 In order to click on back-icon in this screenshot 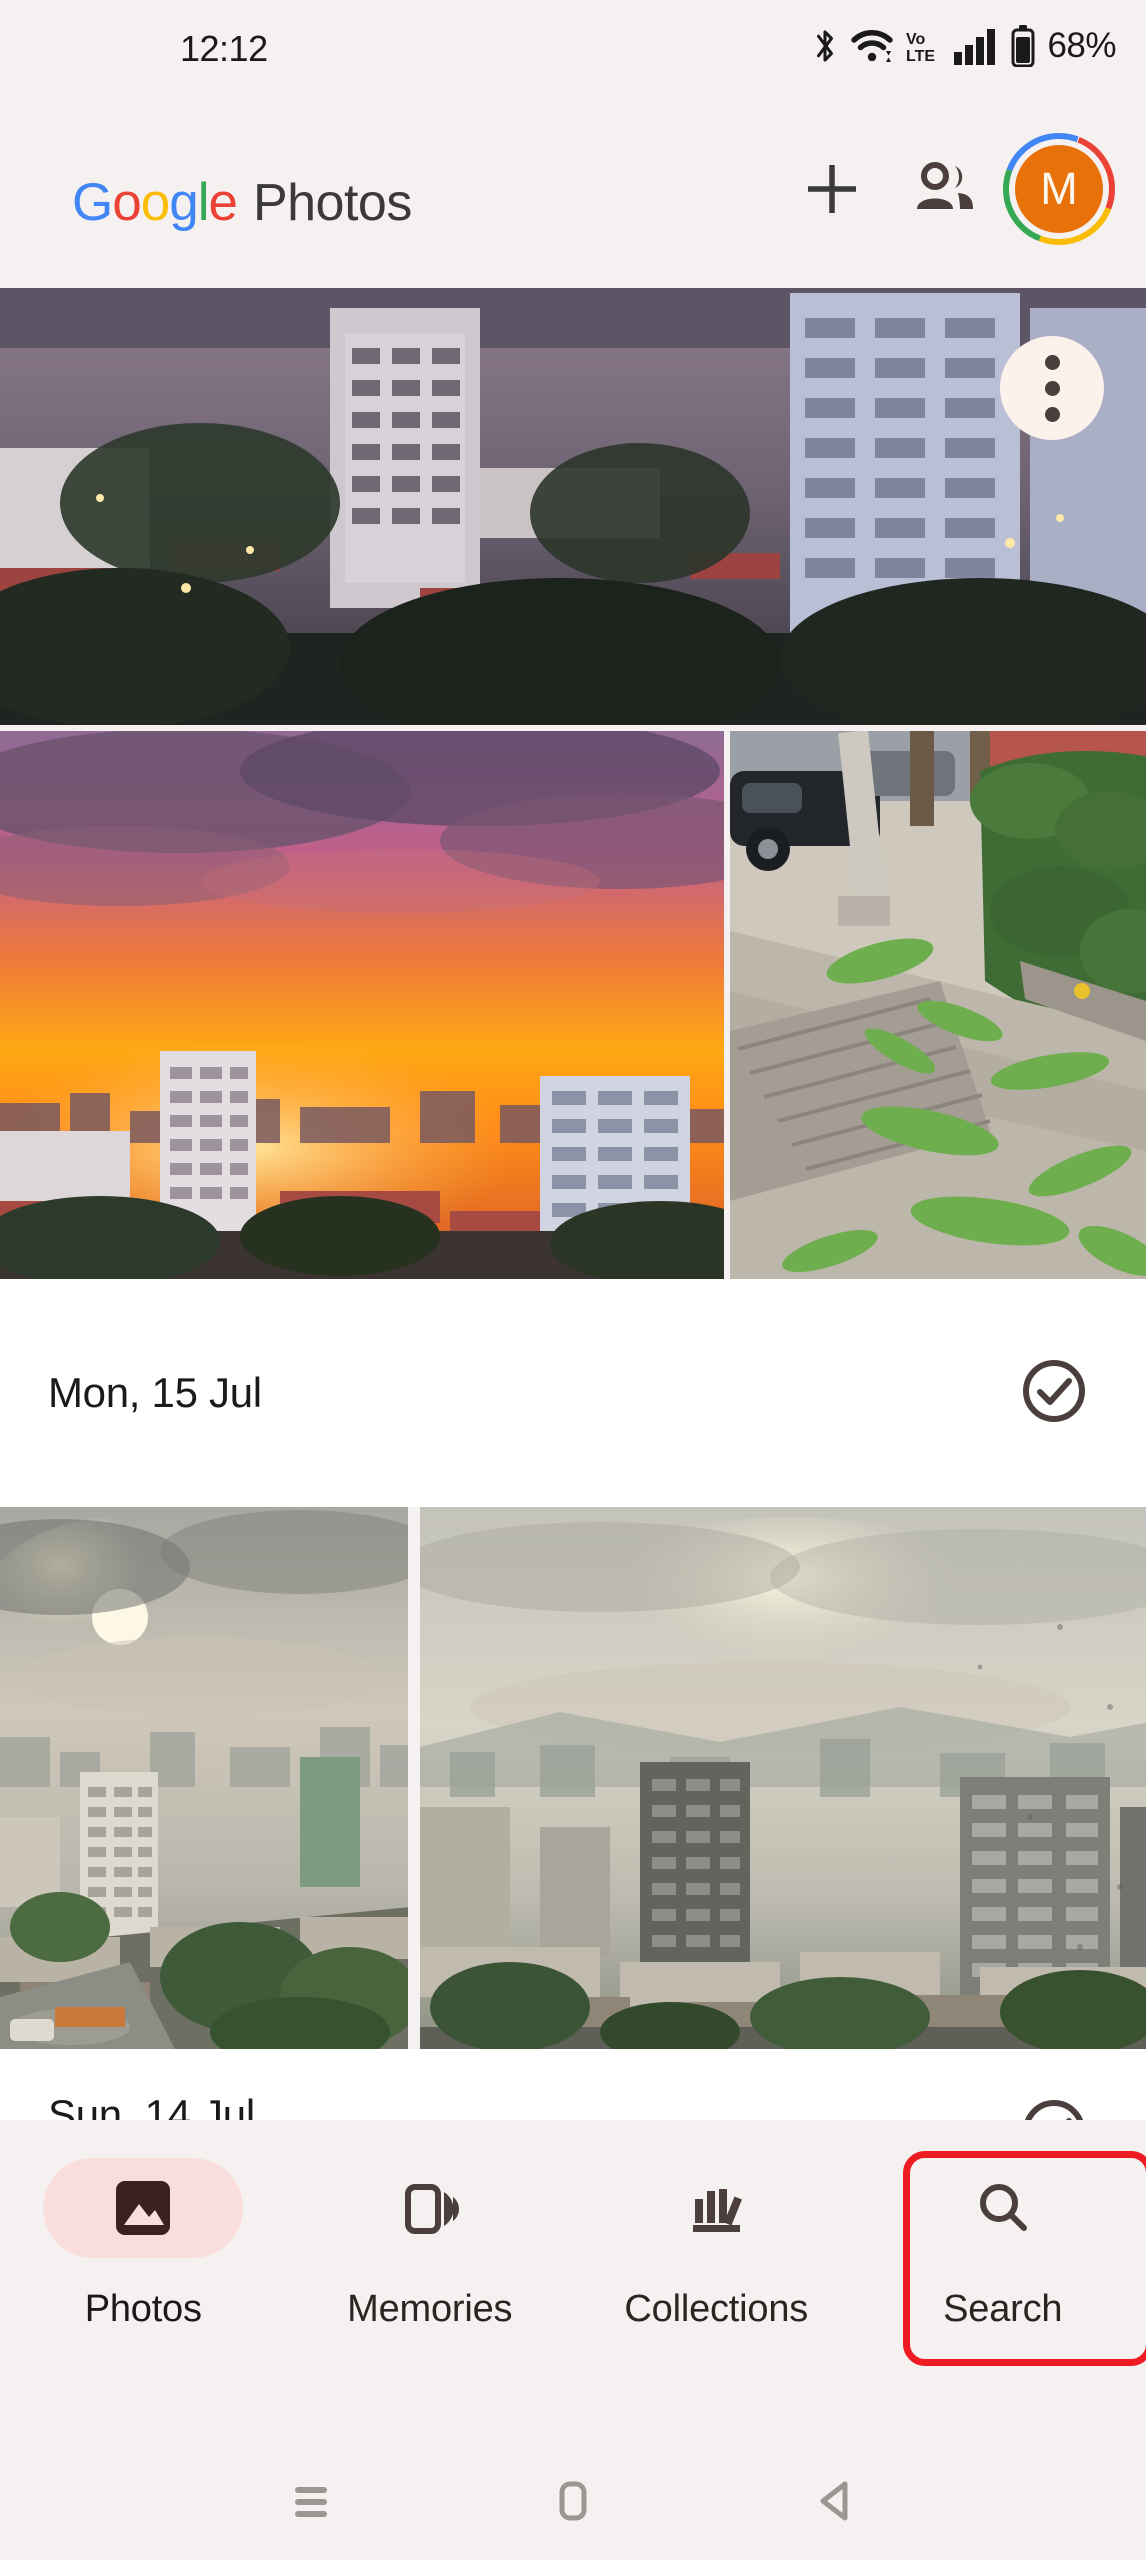, I will do `click(834, 2500)`.